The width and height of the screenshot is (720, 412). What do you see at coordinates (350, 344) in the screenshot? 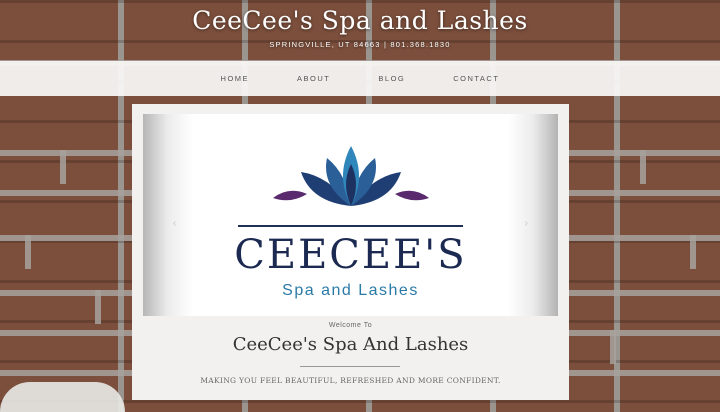
I see `page-heading: CeeCee's Spa And Lashes` at bounding box center [350, 344].